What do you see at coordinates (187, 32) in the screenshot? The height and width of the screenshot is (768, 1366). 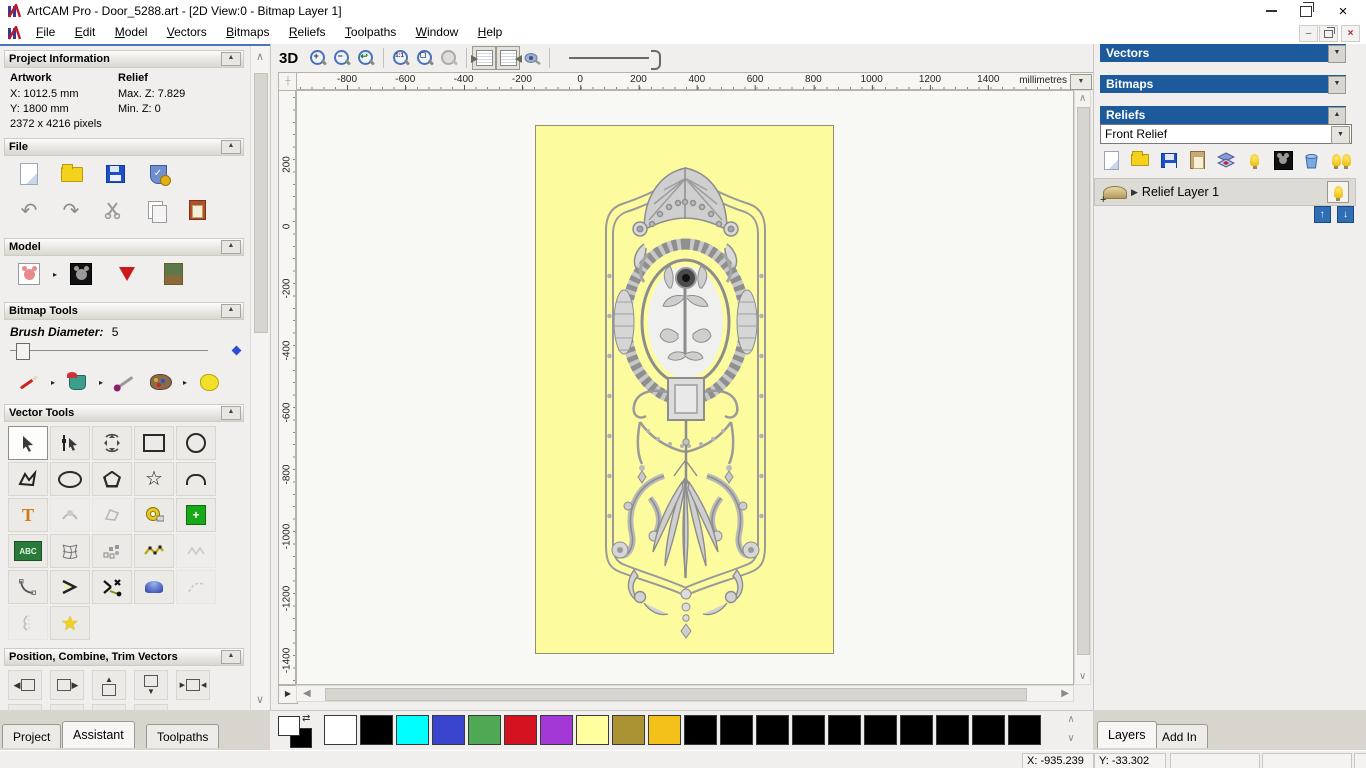 I see `menu-vectors: Vectors` at bounding box center [187, 32].